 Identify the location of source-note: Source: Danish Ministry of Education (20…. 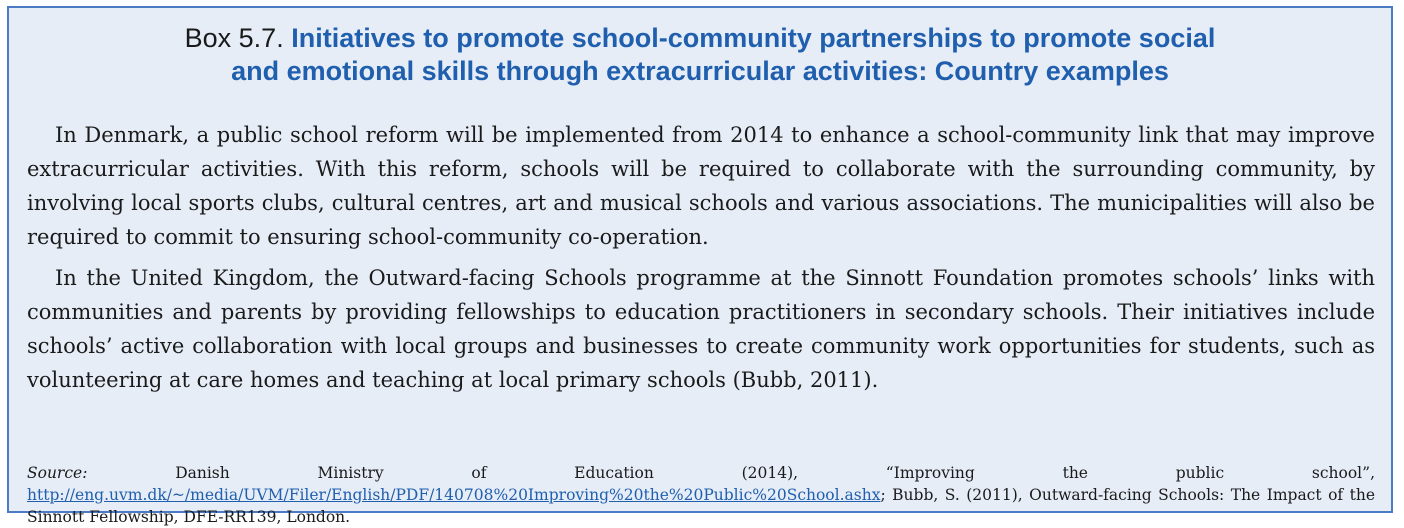
(701, 495).